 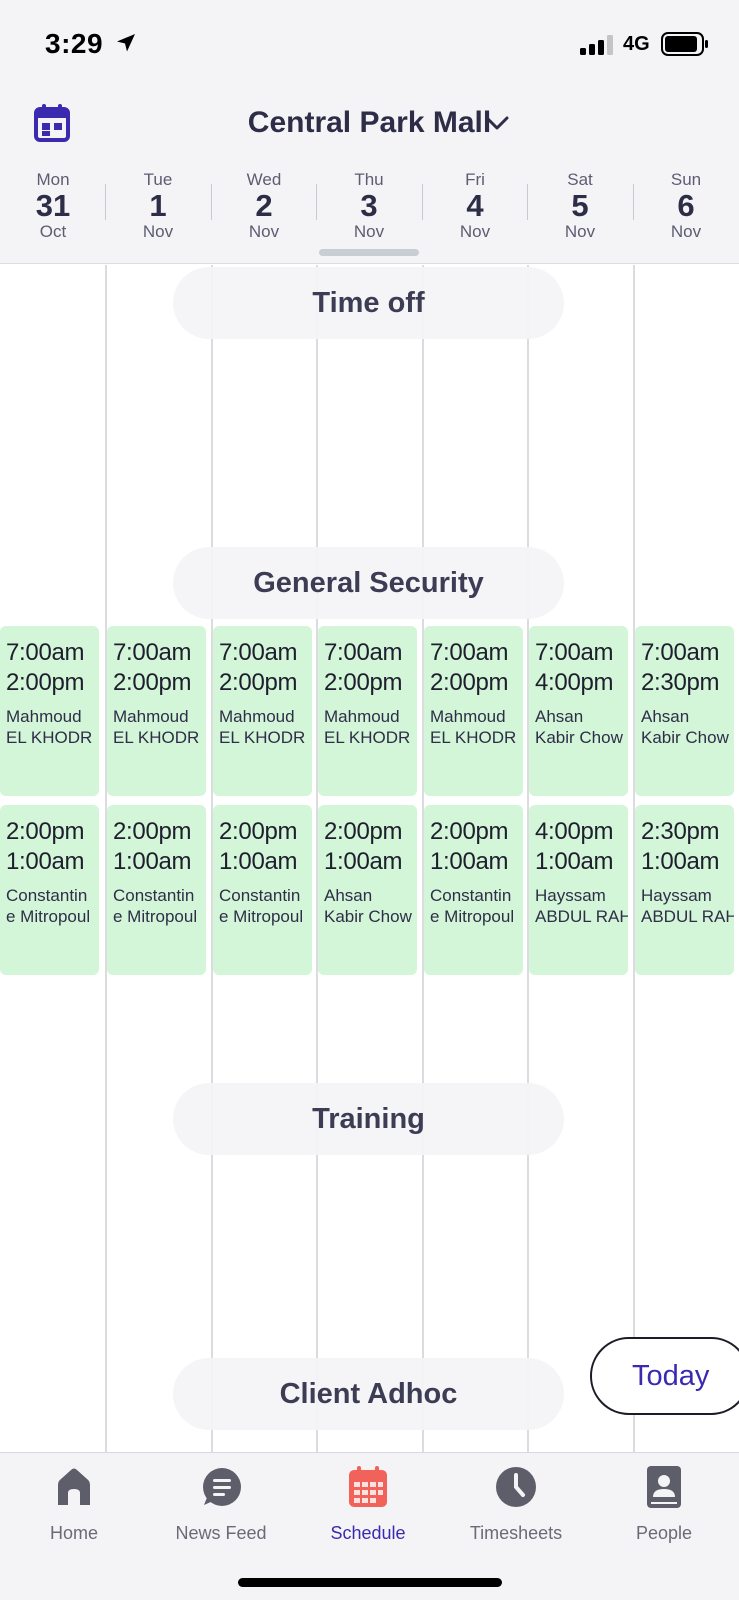 What do you see at coordinates (574, 831) in the screenshot?
I see `shift-start: 4:00pm` at bounding box center [574, 831].